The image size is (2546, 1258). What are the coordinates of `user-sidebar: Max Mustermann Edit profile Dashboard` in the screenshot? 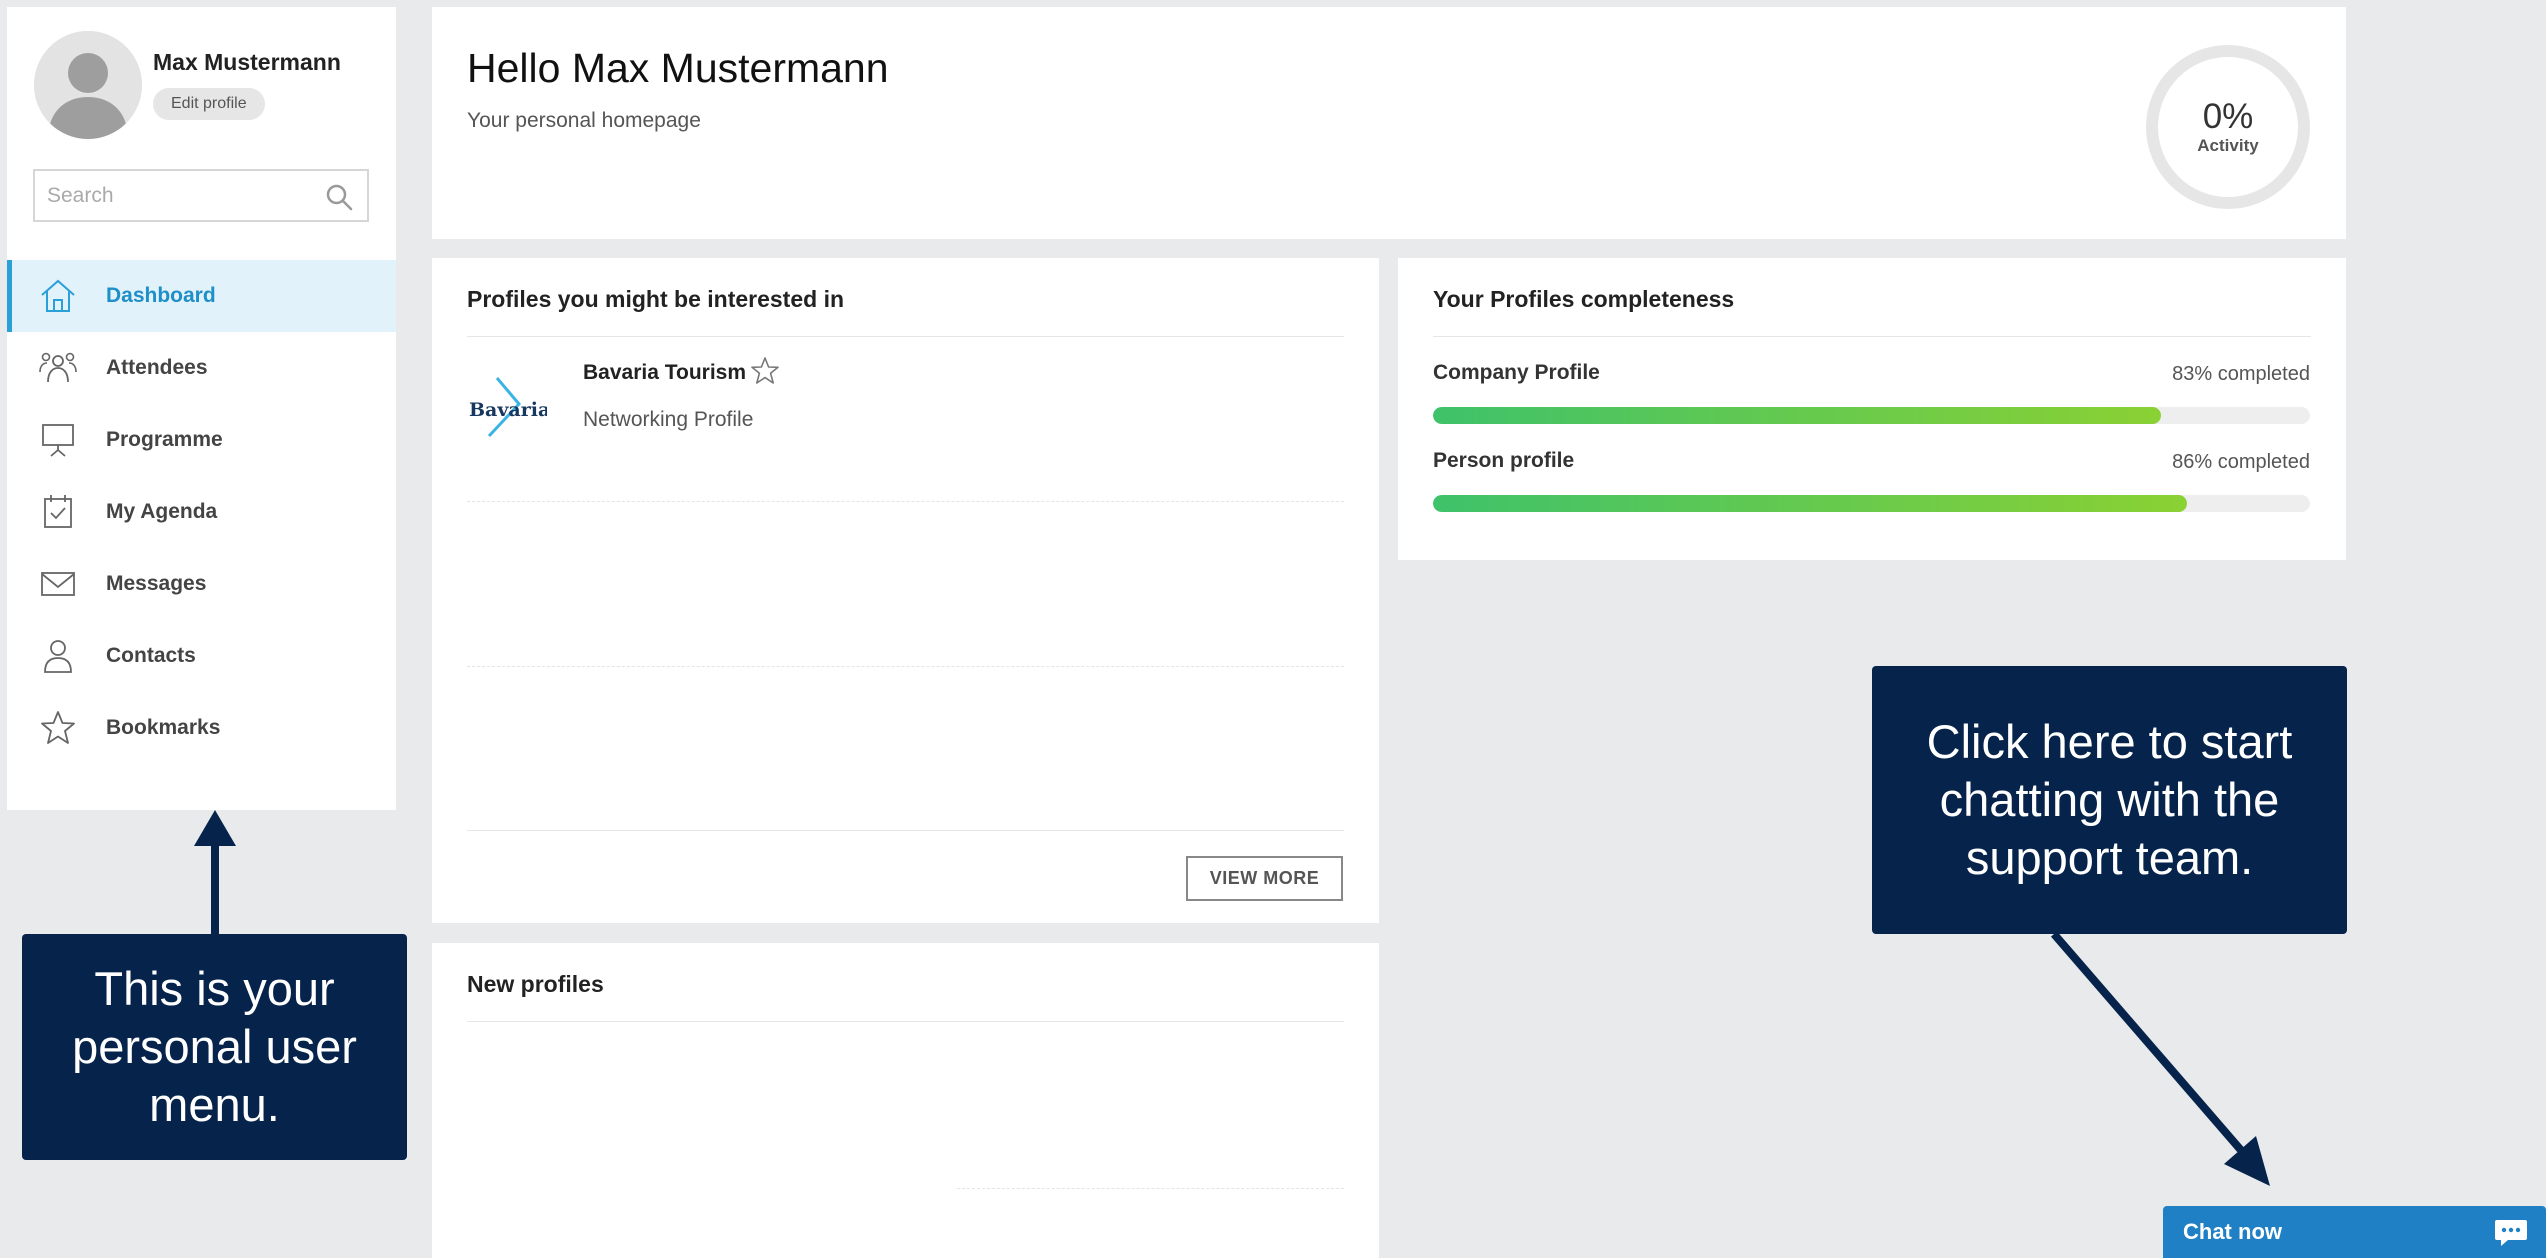 It's located at (201, 408).